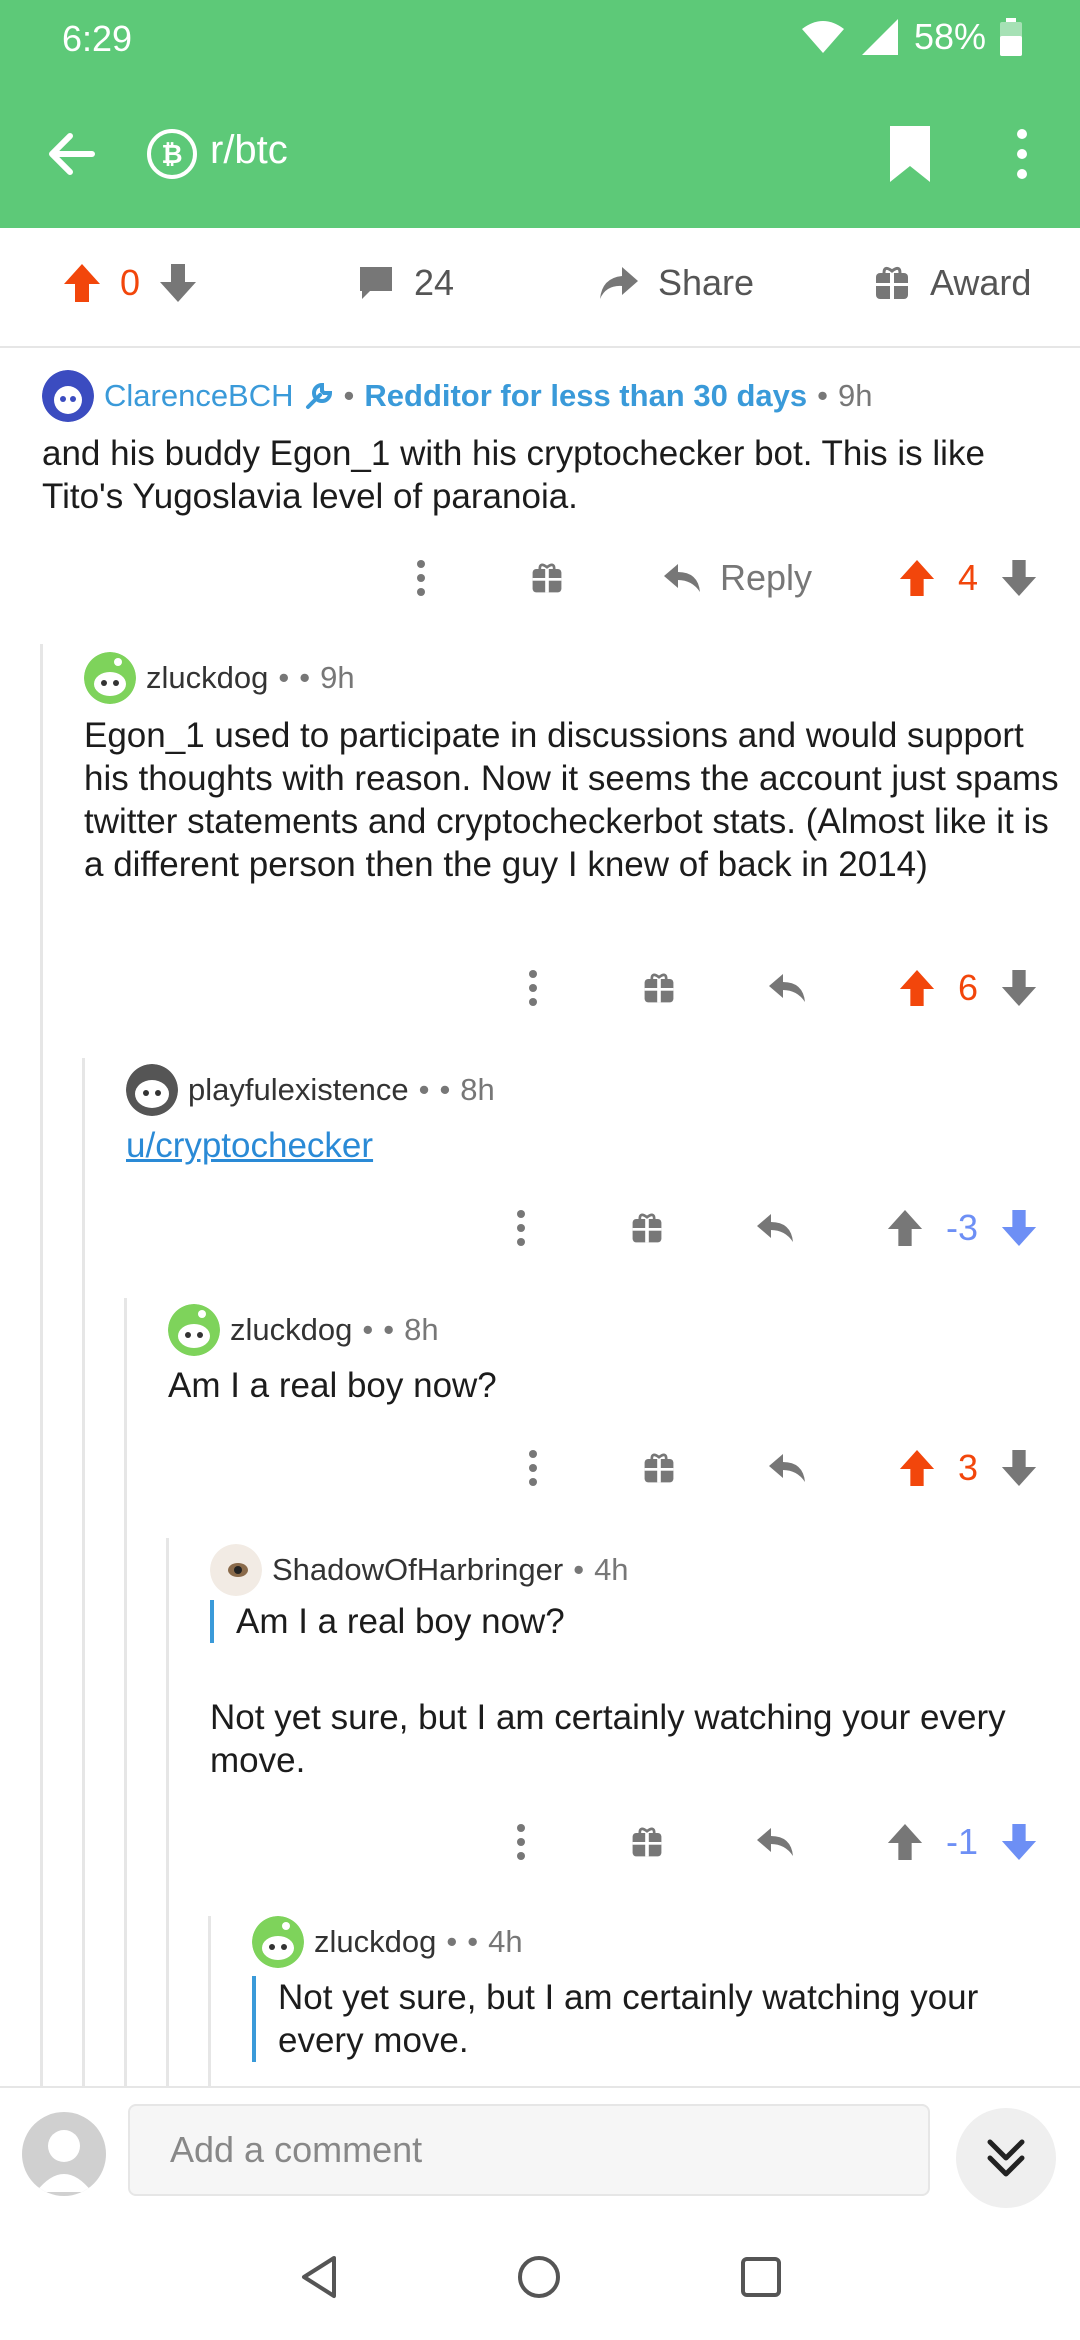  Describe the element at coordinates (477, 1089) in the screenshot. I see `comment-age: 8h` at that location.